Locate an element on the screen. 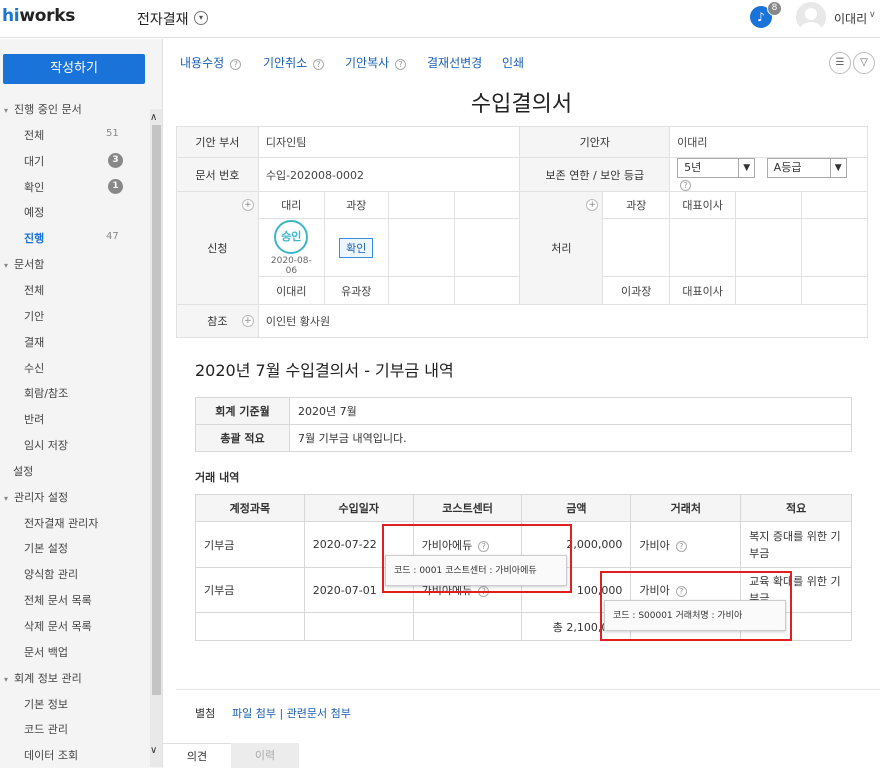 Image resolution: width=880 pixels, height=769 pixels. empty-cell is located at coordinates (467, 626).